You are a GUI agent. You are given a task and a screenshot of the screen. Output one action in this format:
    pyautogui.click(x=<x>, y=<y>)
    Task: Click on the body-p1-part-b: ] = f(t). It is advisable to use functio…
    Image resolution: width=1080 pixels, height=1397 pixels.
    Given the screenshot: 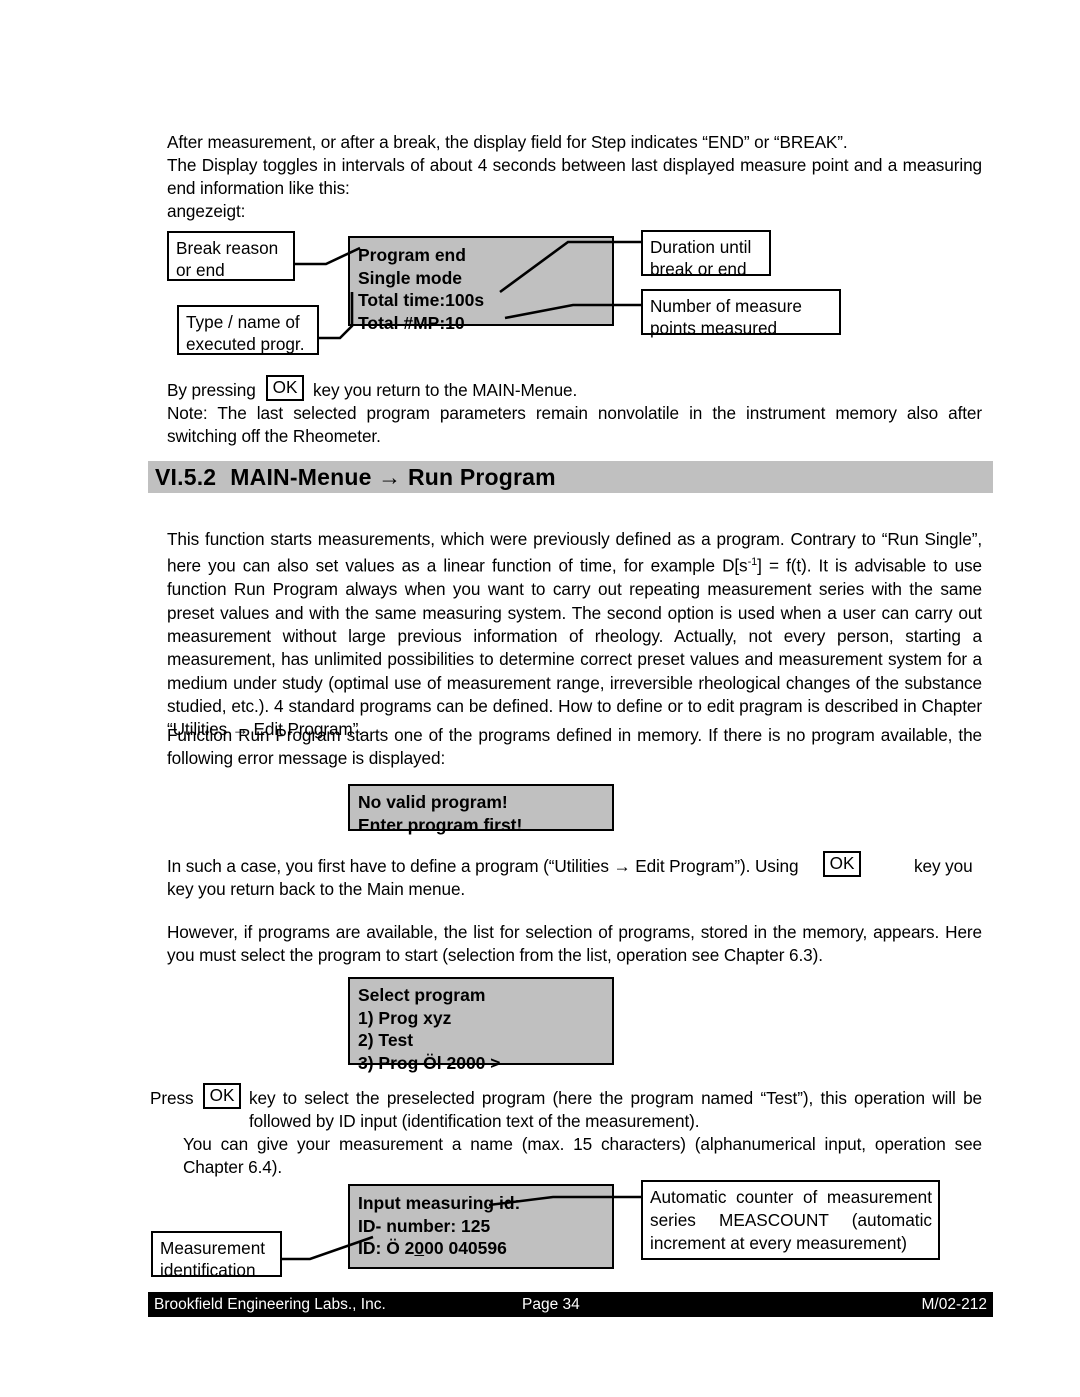 What is the action you would take?
    pyautogui.click(x=574, y=648)
    